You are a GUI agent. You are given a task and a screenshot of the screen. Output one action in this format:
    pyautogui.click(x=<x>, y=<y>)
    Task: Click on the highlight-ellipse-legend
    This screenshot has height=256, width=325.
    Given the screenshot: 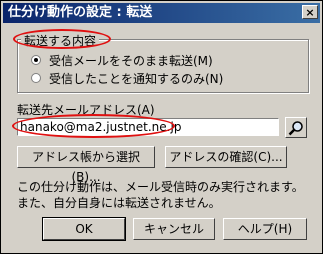 What is the action you would take?
    pyautogui.click(x=62, y=39)
    